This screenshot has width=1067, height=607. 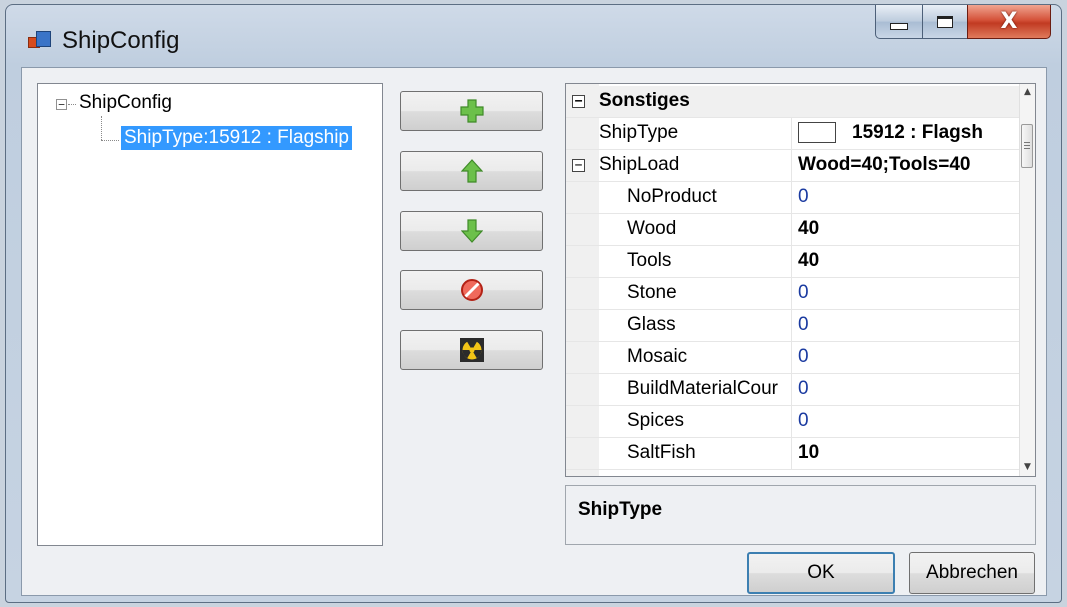 What do you see at coordinates (917, 132) in the screenshot?
I see `property-value-text: 15912 : Flagsh` at bounding box center [917, 132].